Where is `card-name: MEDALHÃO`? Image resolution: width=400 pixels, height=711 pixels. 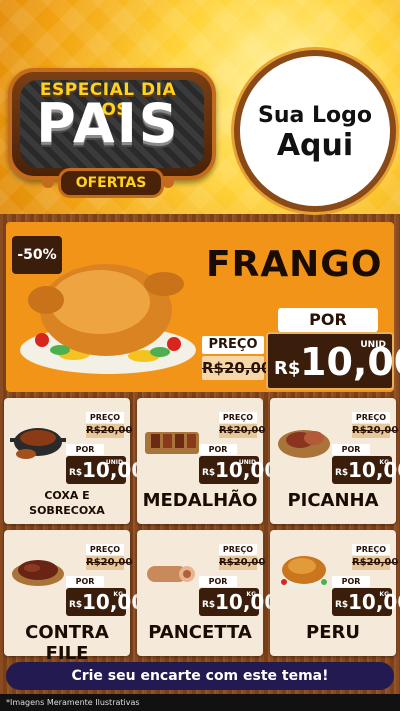 card-name: MEDALHÃO is located at coordinates (200, 500).